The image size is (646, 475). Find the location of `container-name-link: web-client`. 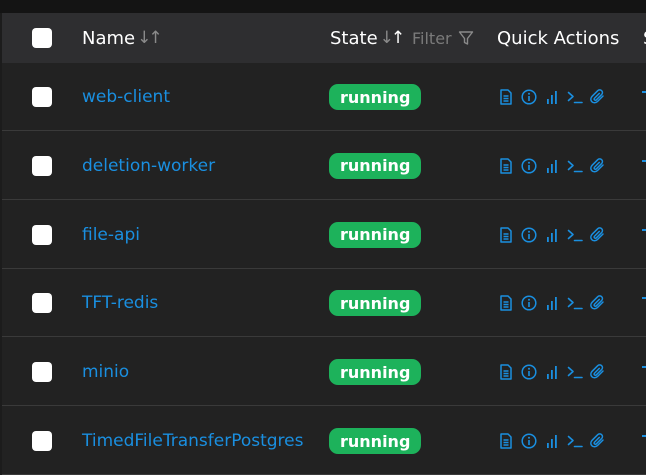

container-name-link: web-client is located at coordinates (126, 97).